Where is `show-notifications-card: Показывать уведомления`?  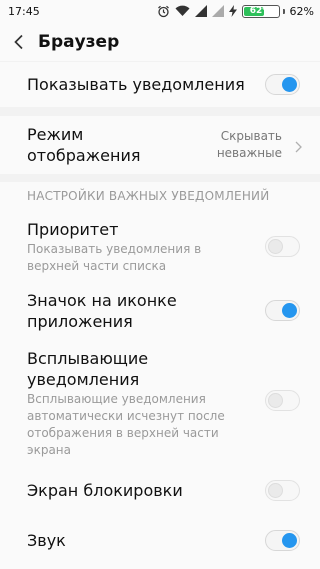
show-notifications-card: Показывать уведомления is located at coordinates (160, 84).